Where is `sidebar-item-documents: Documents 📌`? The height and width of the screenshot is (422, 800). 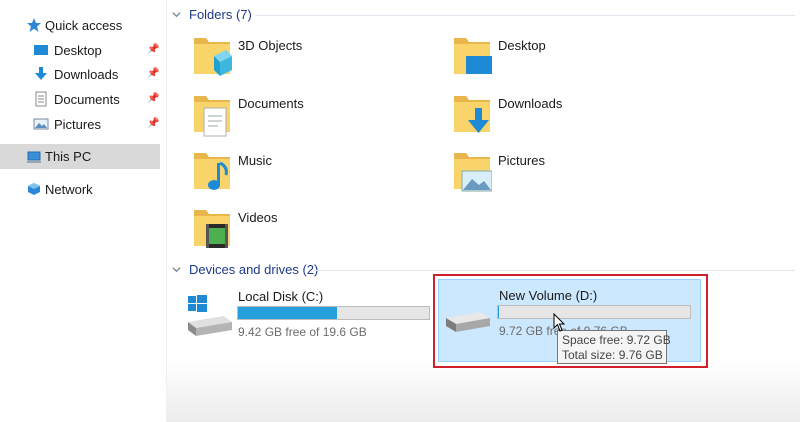
sidebar-item-documents: Documents 📌 is located at coordinates (80, 99).